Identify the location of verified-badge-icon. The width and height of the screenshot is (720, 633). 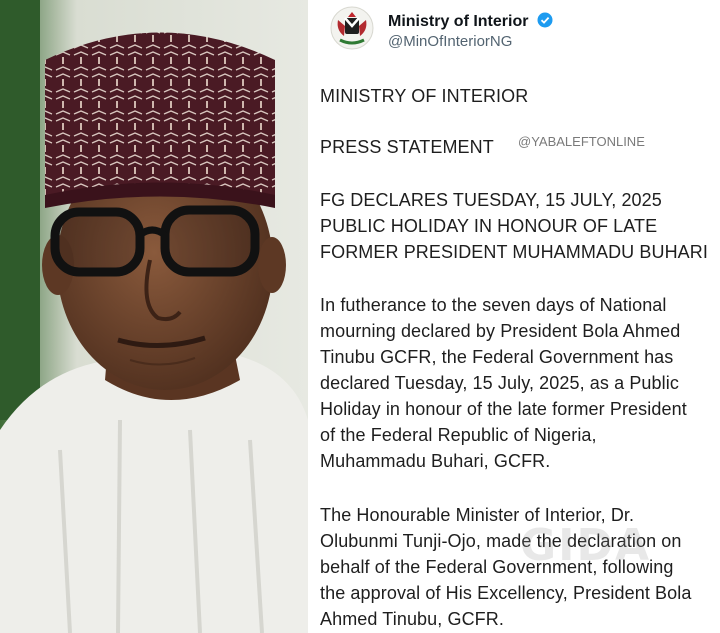
(545, 20).